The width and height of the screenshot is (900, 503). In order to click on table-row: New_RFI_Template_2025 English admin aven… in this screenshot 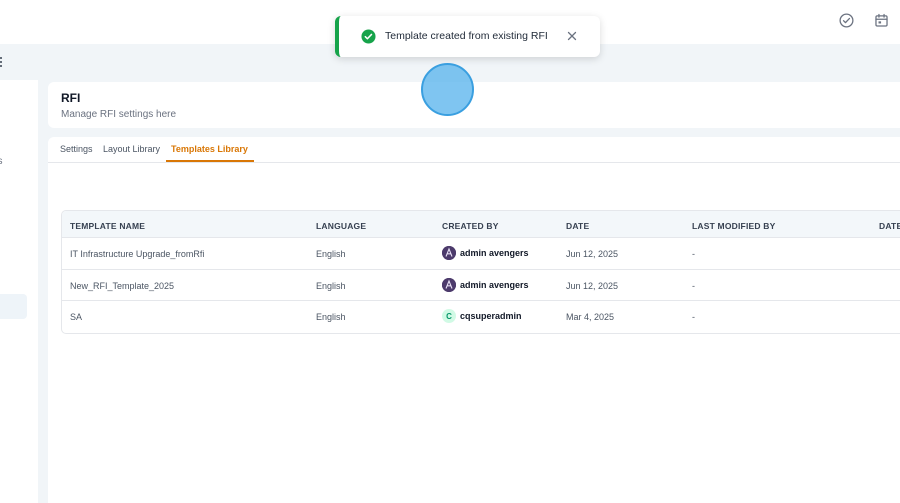, I will do `click(481, 285)`.